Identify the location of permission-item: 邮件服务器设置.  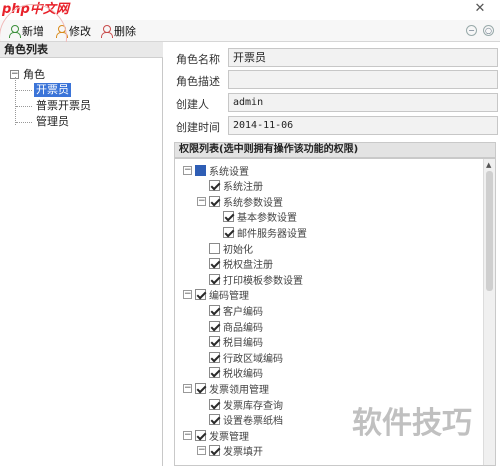
(259, 232).